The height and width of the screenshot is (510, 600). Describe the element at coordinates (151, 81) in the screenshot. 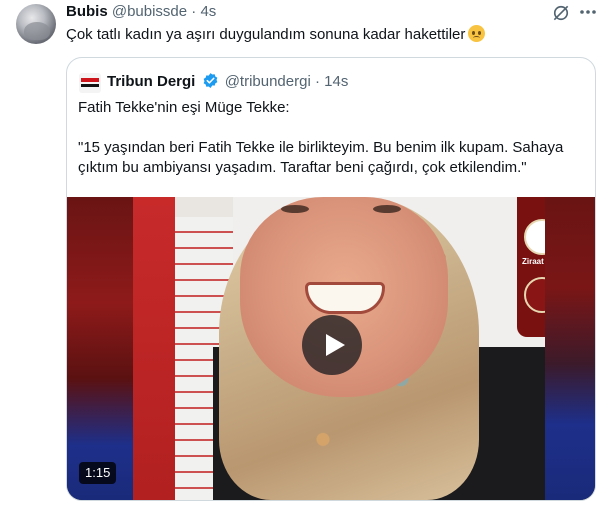

I see `quote-author-name: Tribun Dergi` at that location.